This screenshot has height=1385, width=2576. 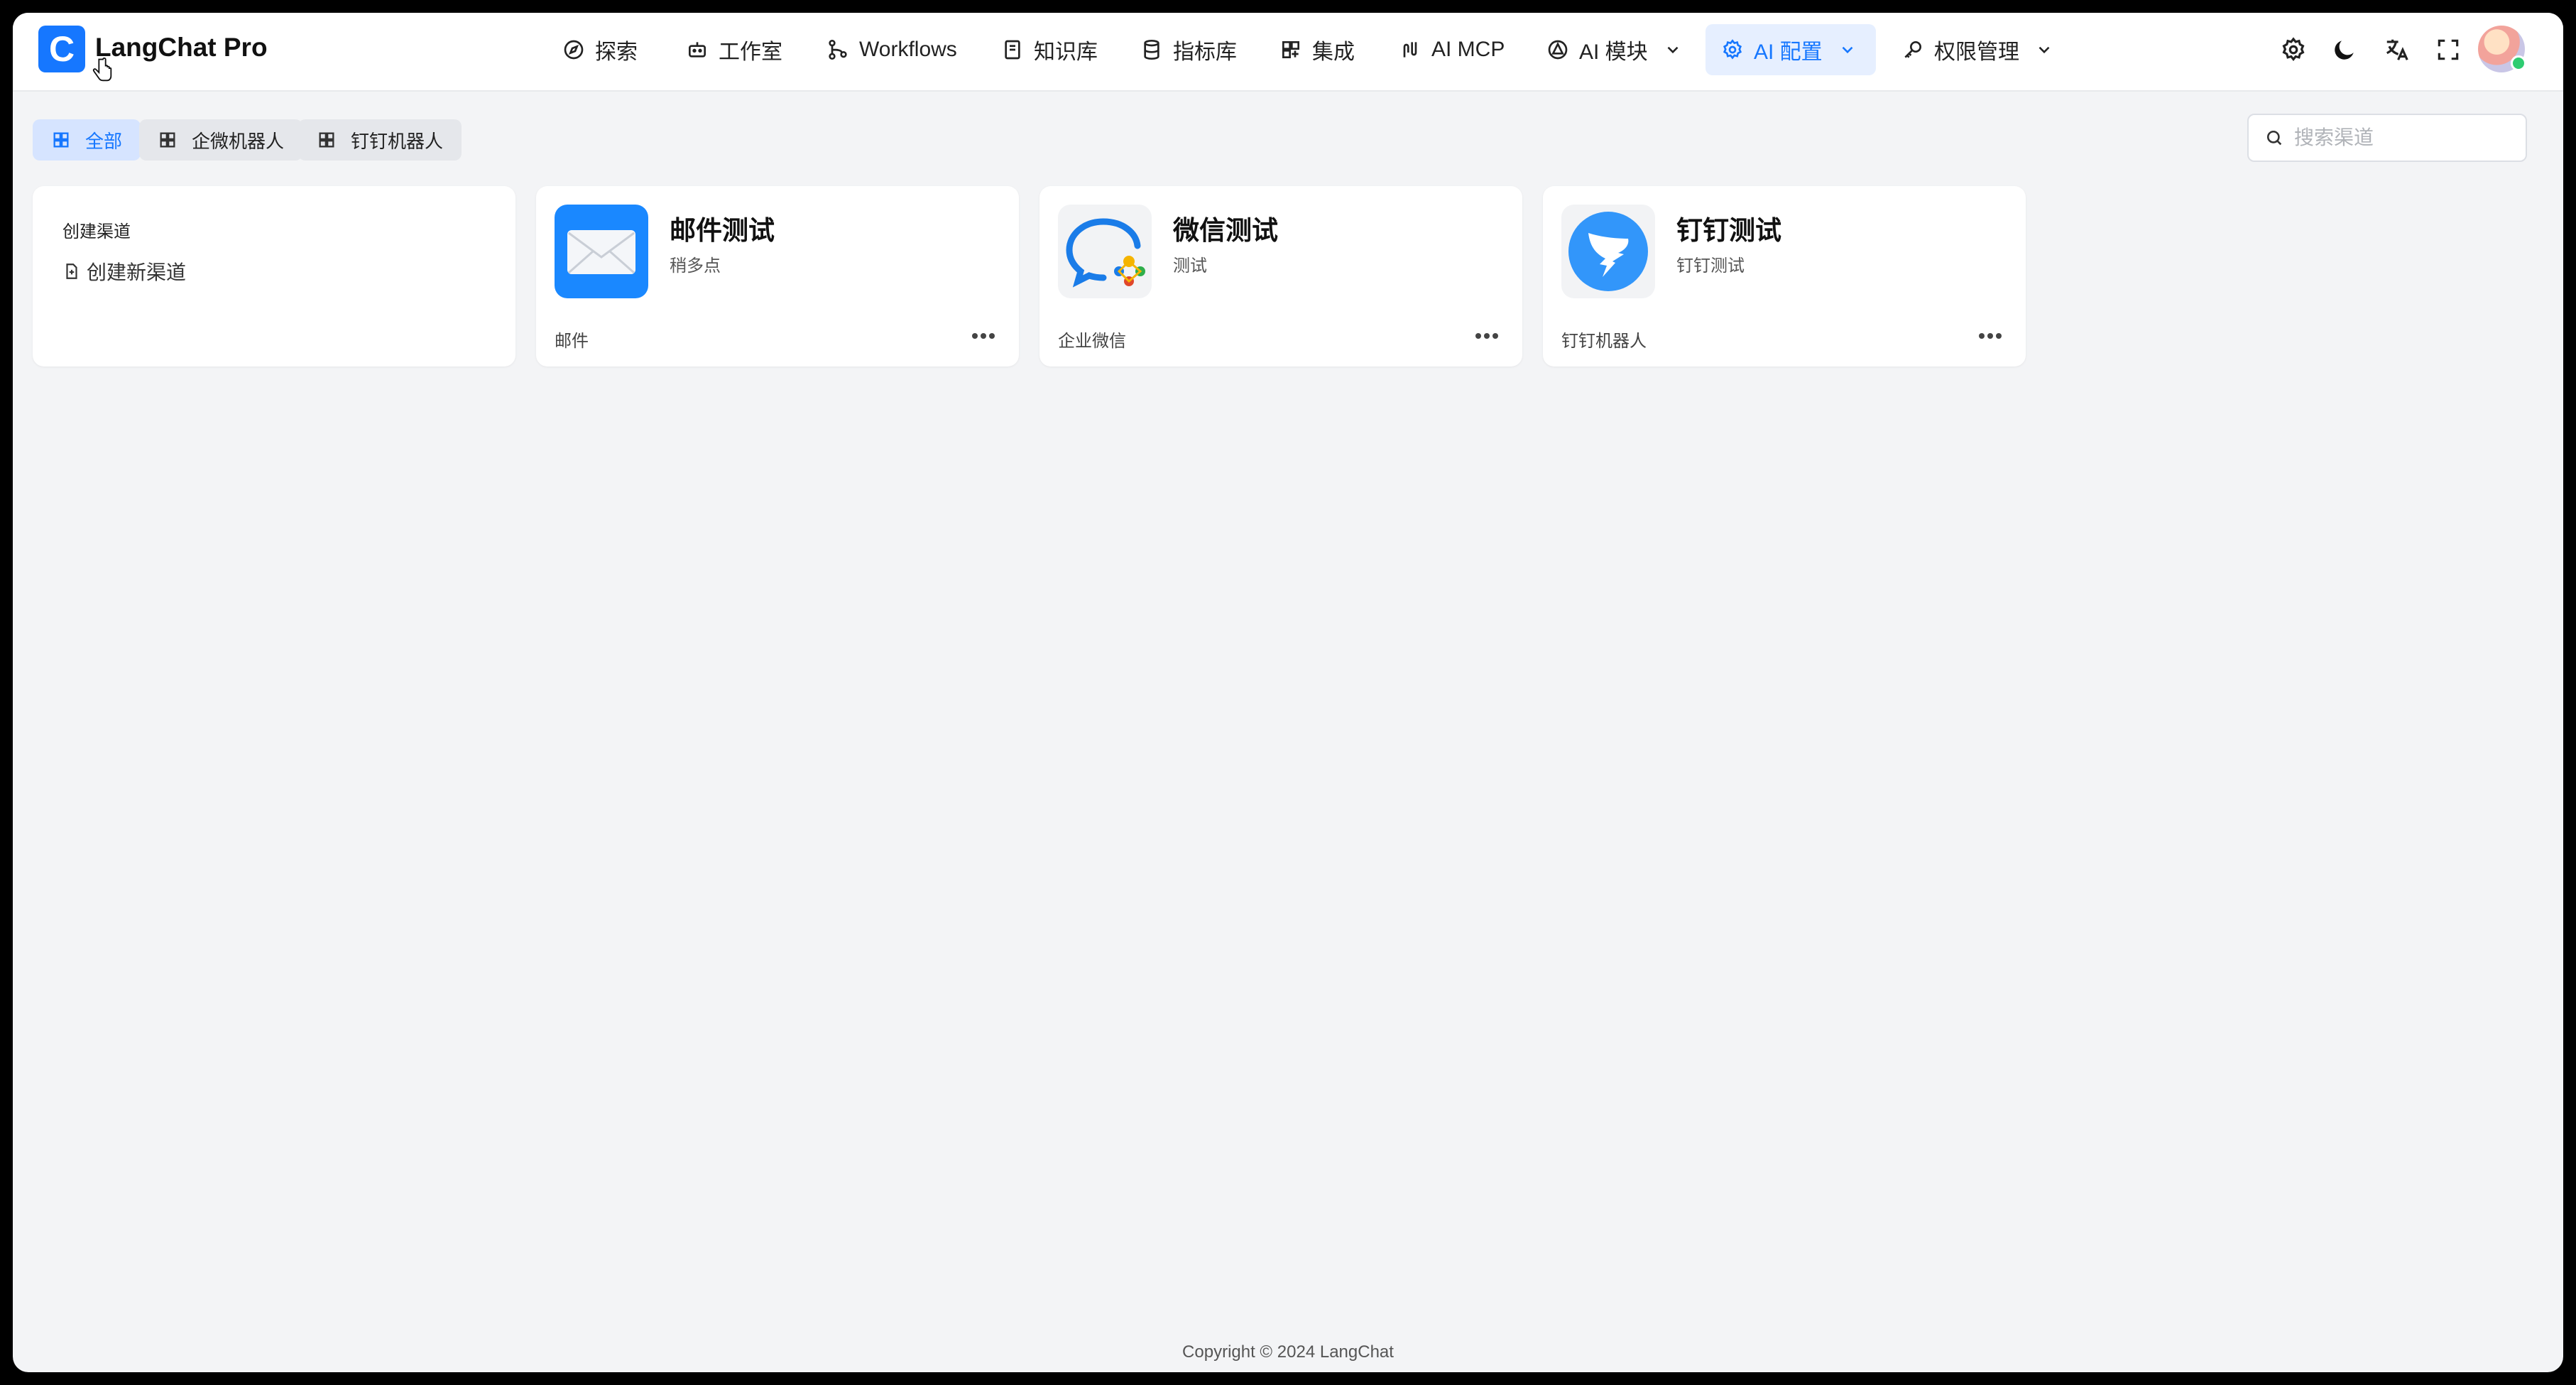 I want to click on dark-mode-button, so click(x=2344, y=49).